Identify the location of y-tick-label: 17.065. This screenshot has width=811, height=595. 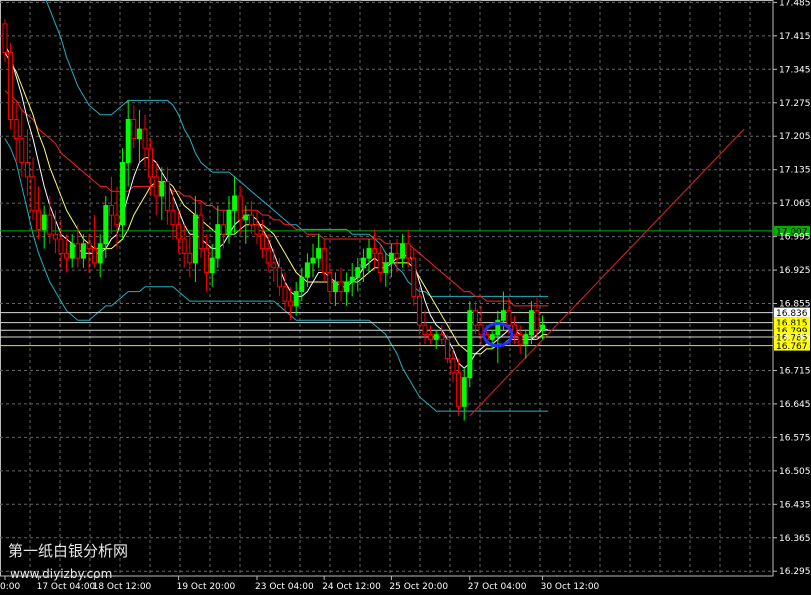
(795, 204).